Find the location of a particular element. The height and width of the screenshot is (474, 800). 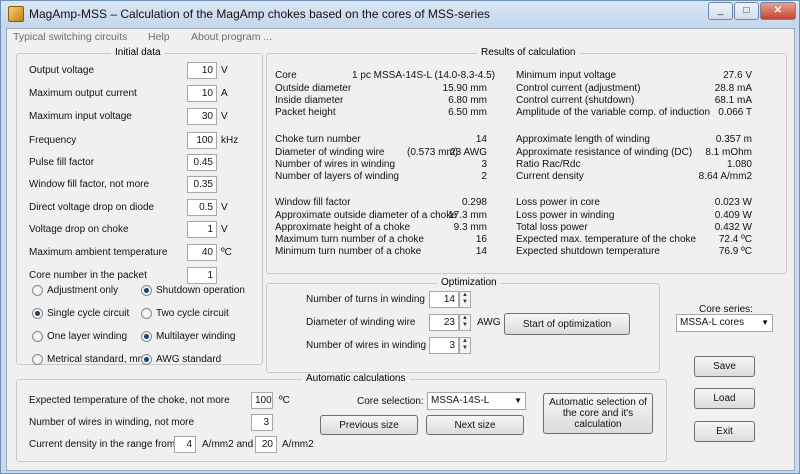

initial-row-input: 0.35 is located at coordinates (202, 184).